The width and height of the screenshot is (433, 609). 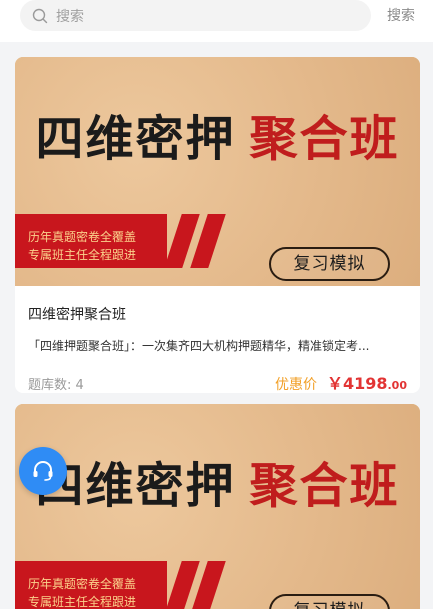 I want to click on search-button: 搜索, so click(x=401, y=15).